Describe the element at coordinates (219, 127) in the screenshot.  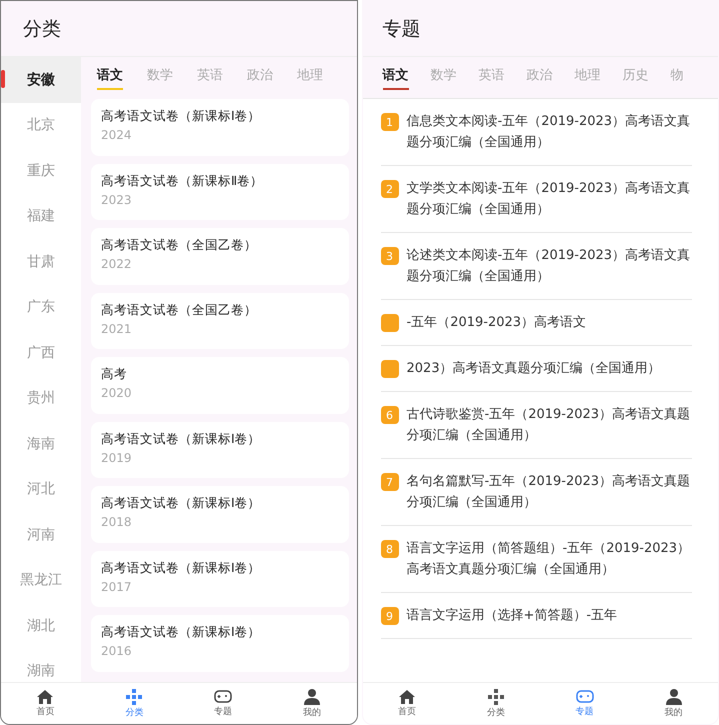
I see `paper-card: 高考语文试卷（新课标Ⅰ卷） 2024` at that location.